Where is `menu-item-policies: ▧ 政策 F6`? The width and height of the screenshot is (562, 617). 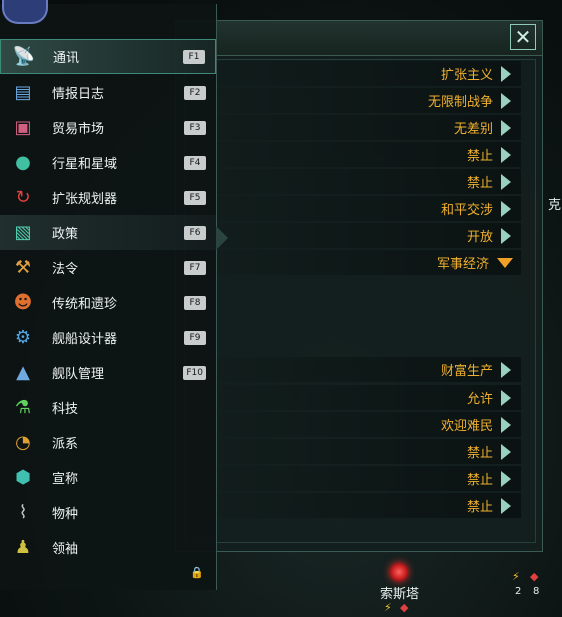 menu-item-policies: ▧ 政策 F6 is located at coordinates (108, 232).